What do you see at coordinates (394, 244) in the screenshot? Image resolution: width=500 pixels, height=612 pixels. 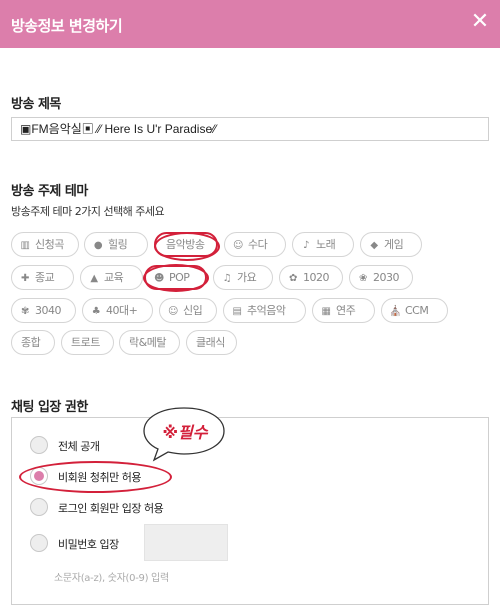 I see `theme-chip-label: 게임` at bounding box center [394, 244].